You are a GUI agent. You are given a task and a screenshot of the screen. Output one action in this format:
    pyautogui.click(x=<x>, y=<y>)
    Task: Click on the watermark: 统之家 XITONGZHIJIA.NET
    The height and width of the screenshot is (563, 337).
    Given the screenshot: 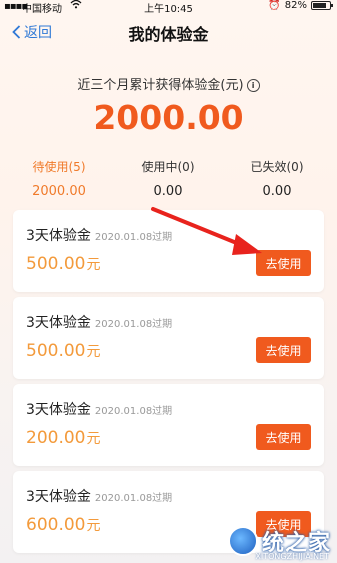 What is the action you would take?
    pyautogui.click(x=279, y=543)
    